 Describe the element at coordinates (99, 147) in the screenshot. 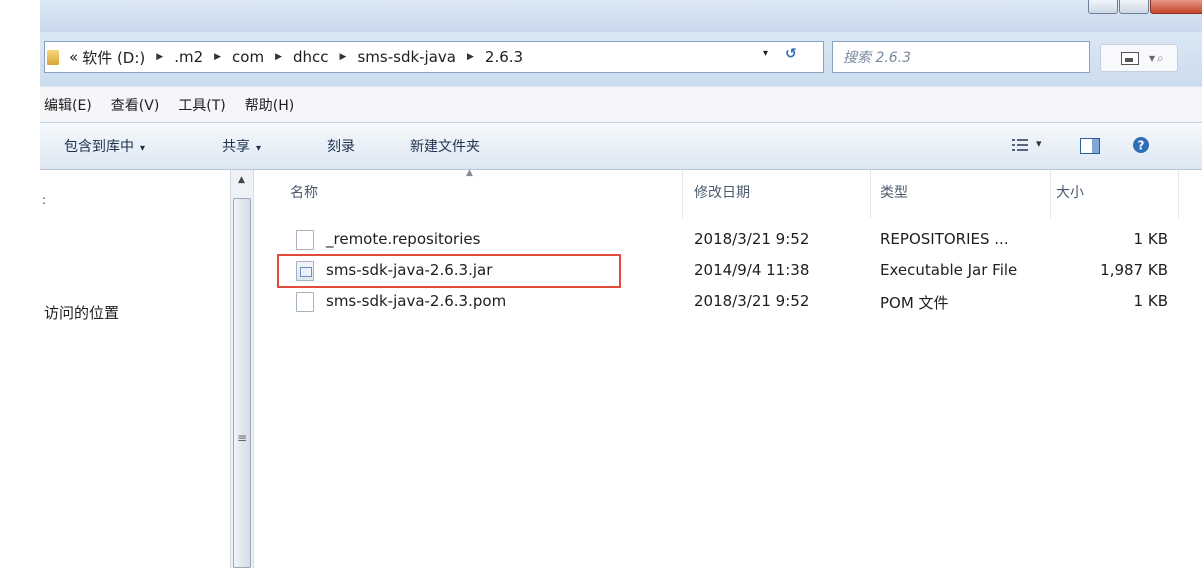

I see `include-in-library-label: 包含到库中` at that location.